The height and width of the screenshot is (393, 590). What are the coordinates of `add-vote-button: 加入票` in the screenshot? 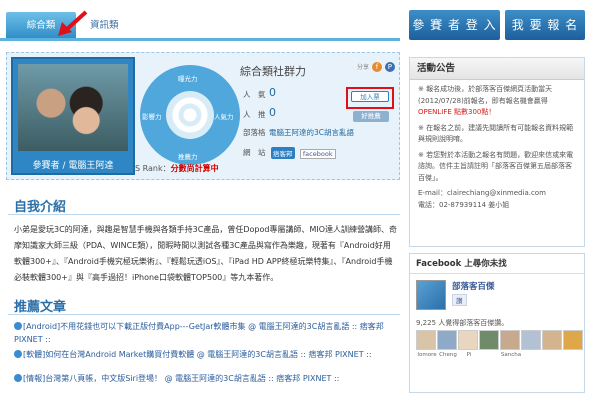 It's located at (370, 96).